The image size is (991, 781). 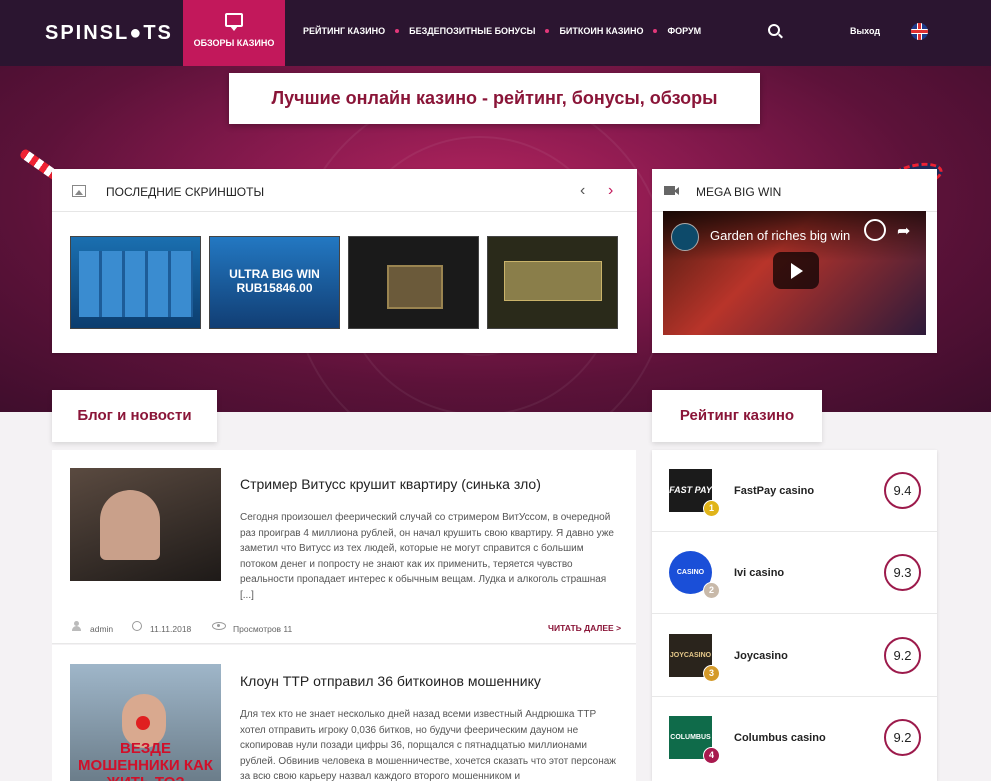 What do you see at coordinates (711, 508) in the screenshot?
I see `rank-badge: 1` at bounding box center [711, 508].